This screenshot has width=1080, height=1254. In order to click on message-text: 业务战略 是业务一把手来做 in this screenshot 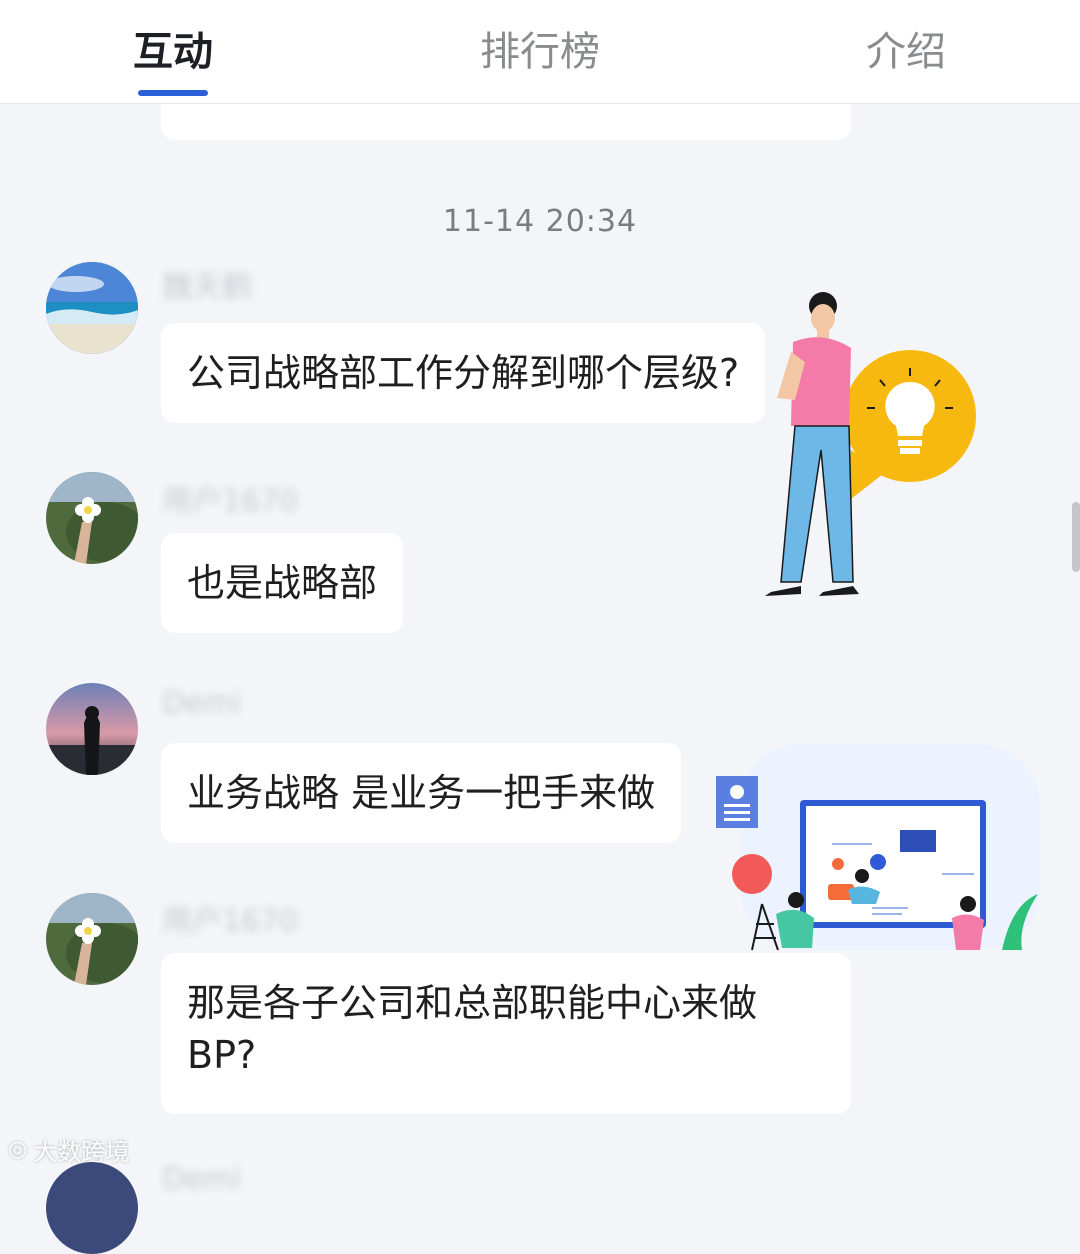, I will do `click(421, 793)`.